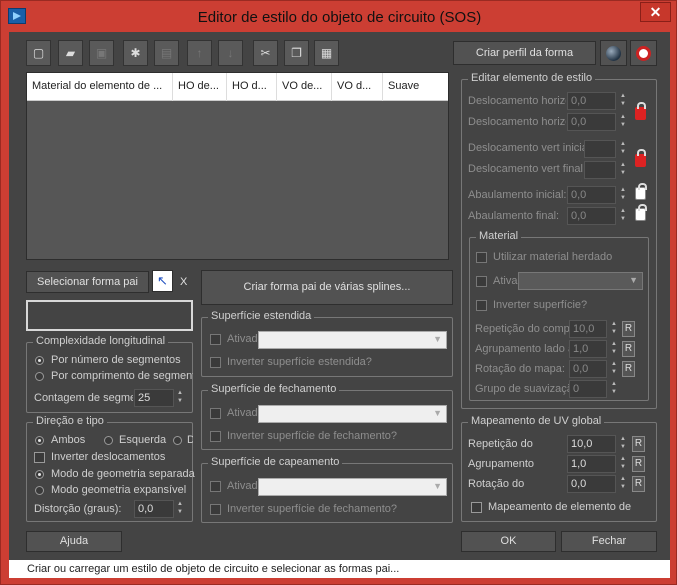  Describe the element at coordinates (481, 281) in the screenshot. I see `material-active-checkbox` at that location.